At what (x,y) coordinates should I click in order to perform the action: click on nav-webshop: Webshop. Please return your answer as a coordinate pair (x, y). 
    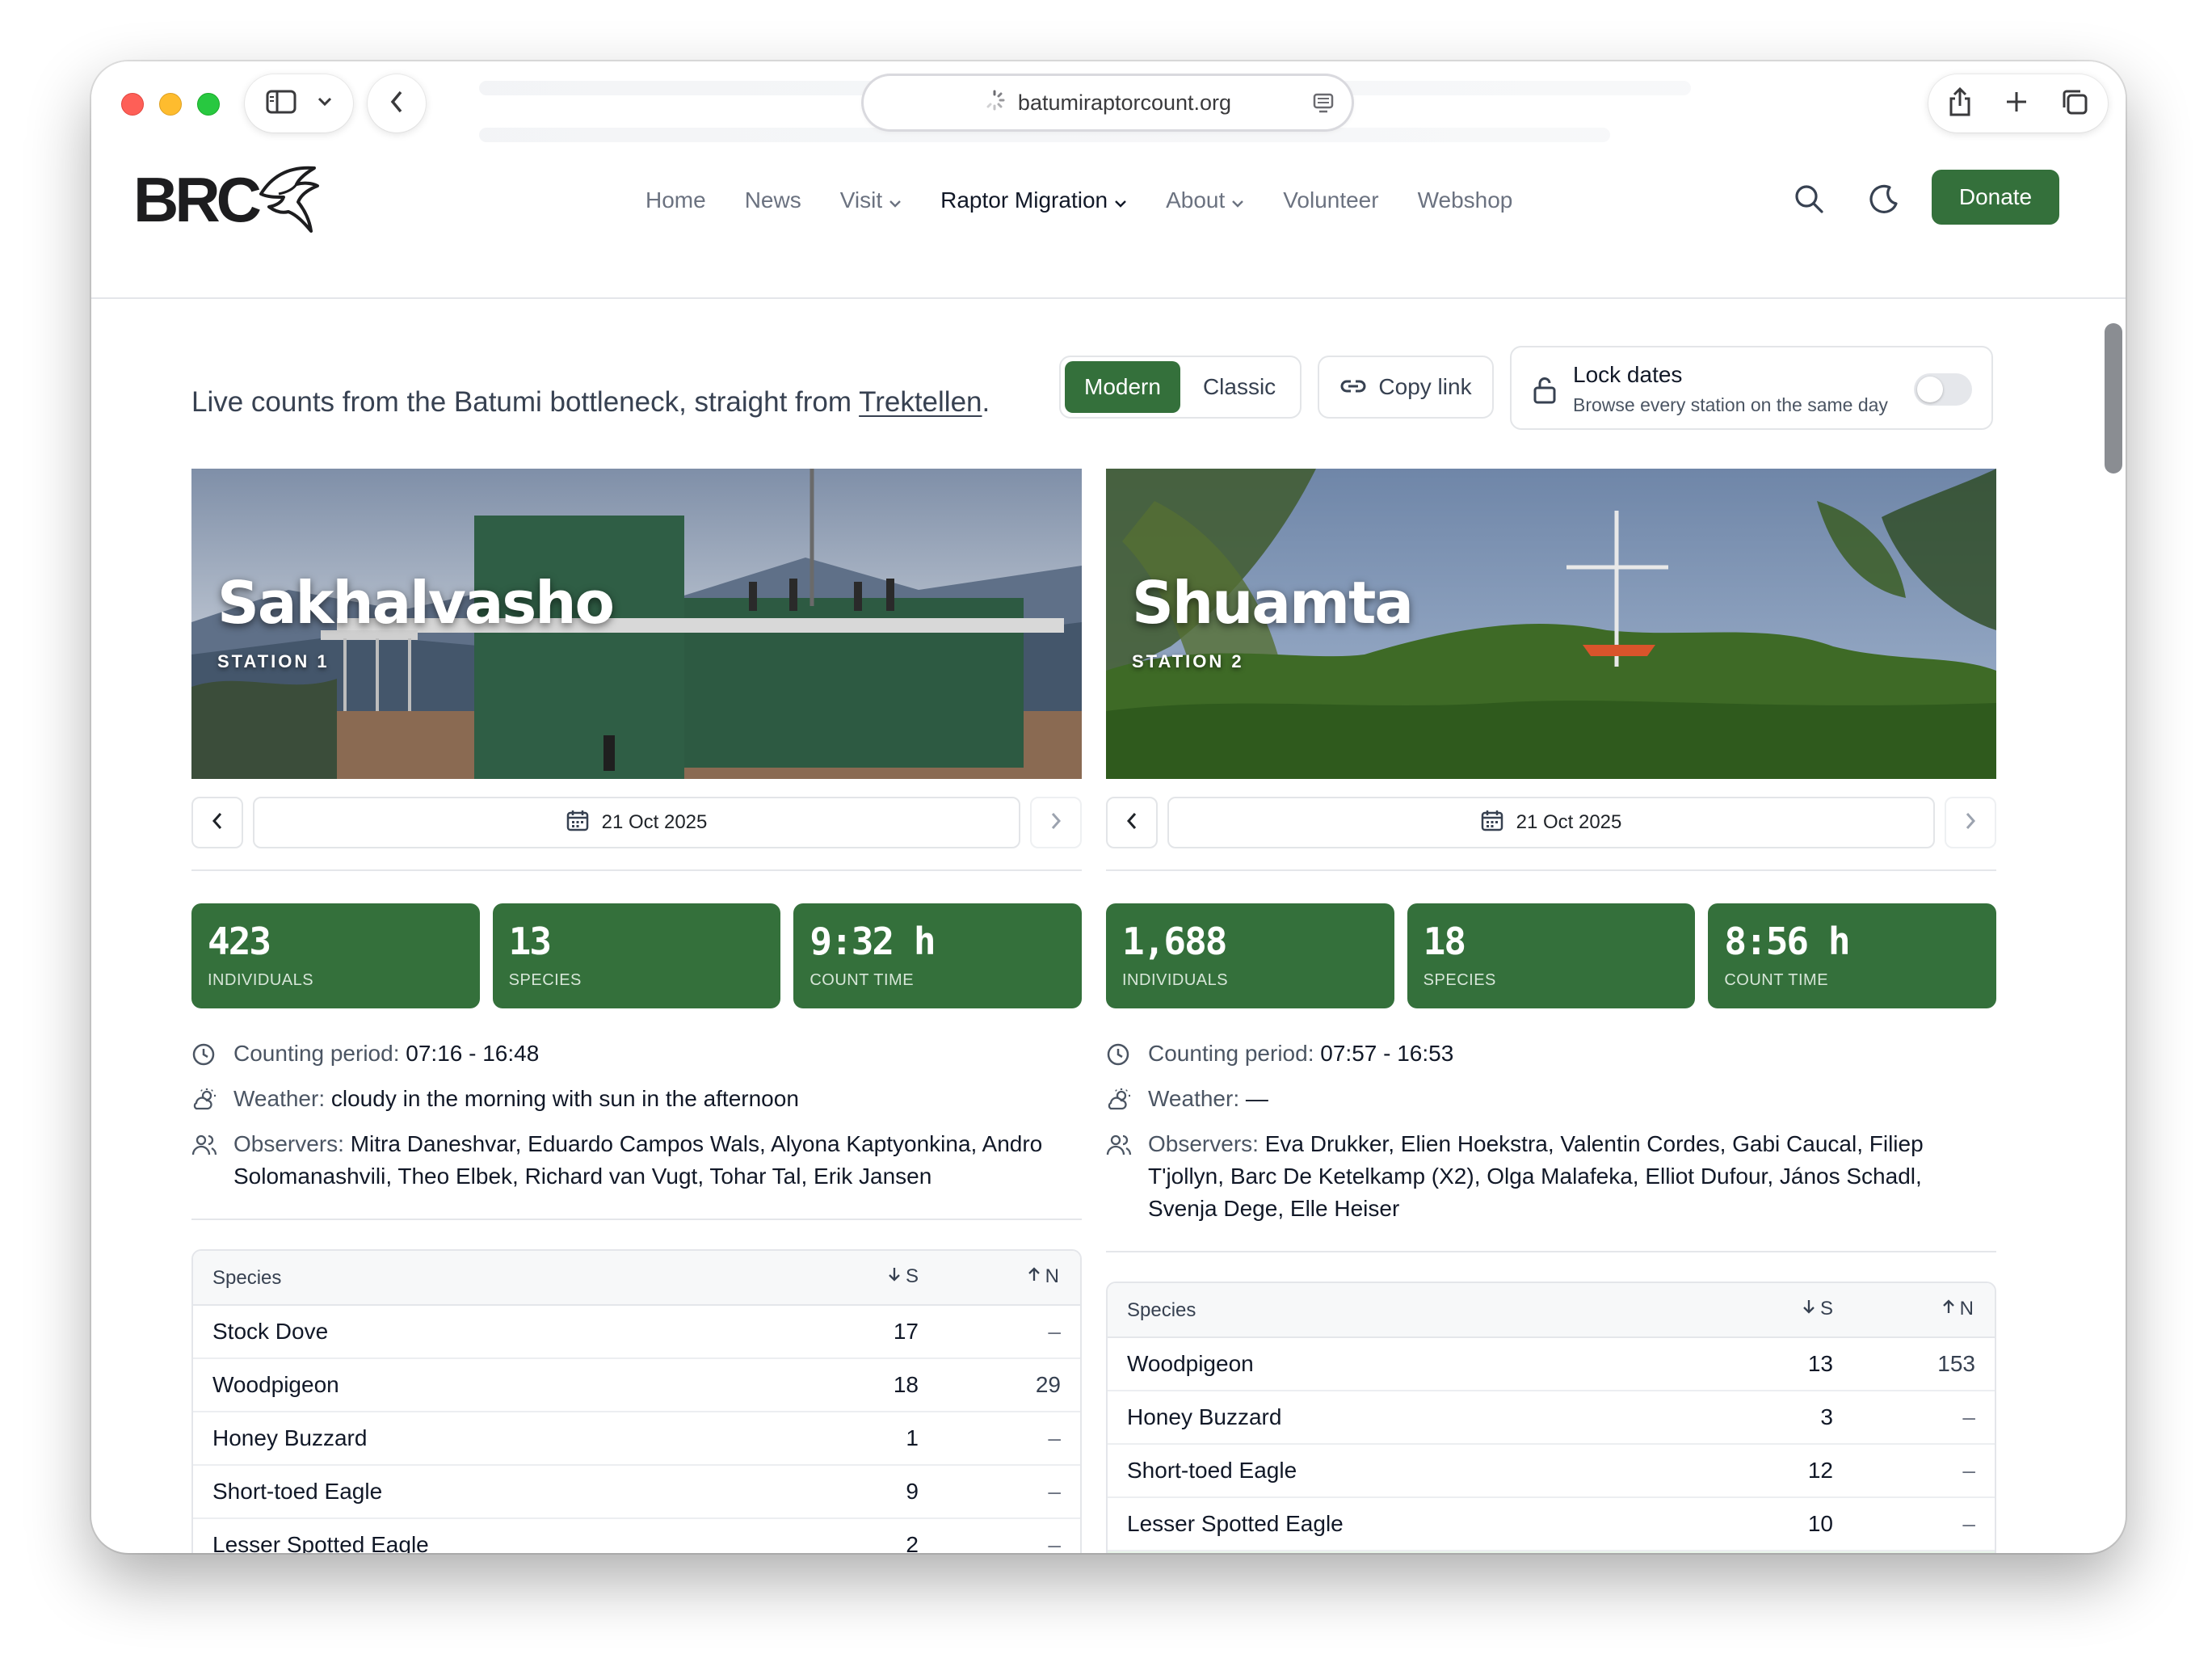
    Looking at the image, I should click on (1465, 200).